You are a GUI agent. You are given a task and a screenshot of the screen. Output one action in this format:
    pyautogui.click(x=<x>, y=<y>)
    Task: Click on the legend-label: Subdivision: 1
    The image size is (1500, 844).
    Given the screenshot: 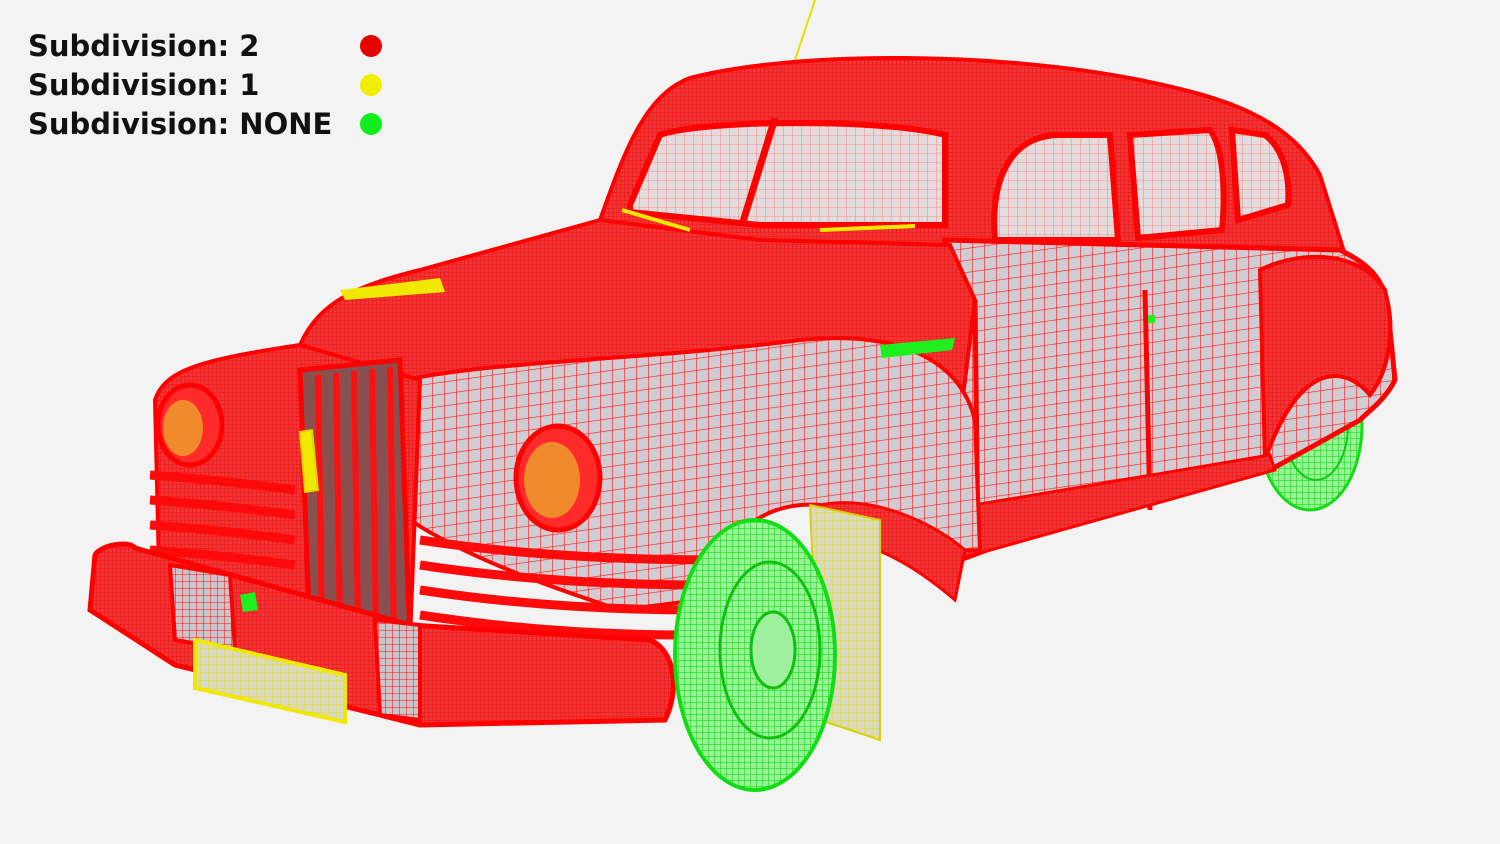 What is the action you would take?
    pyautogui.click(x=144, y=84)
    